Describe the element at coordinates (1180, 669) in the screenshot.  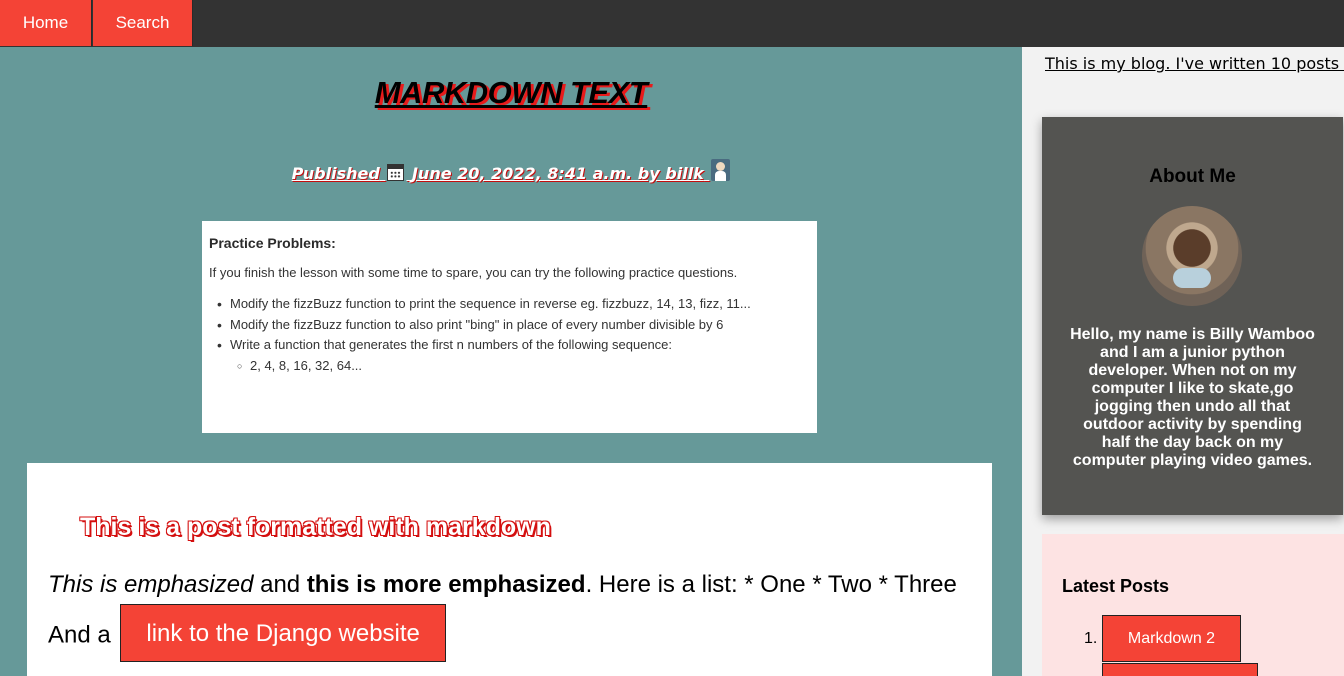
I see `latest-post-link` at that location.